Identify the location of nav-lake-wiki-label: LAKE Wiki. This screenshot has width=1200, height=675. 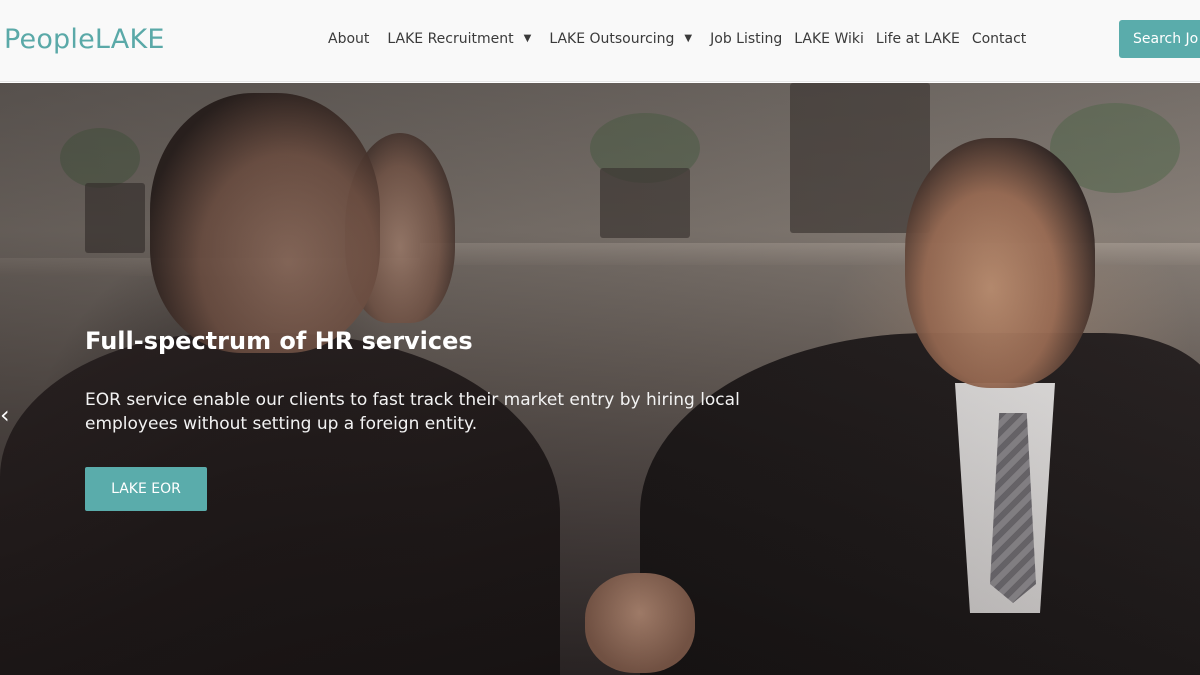
(829, 39).